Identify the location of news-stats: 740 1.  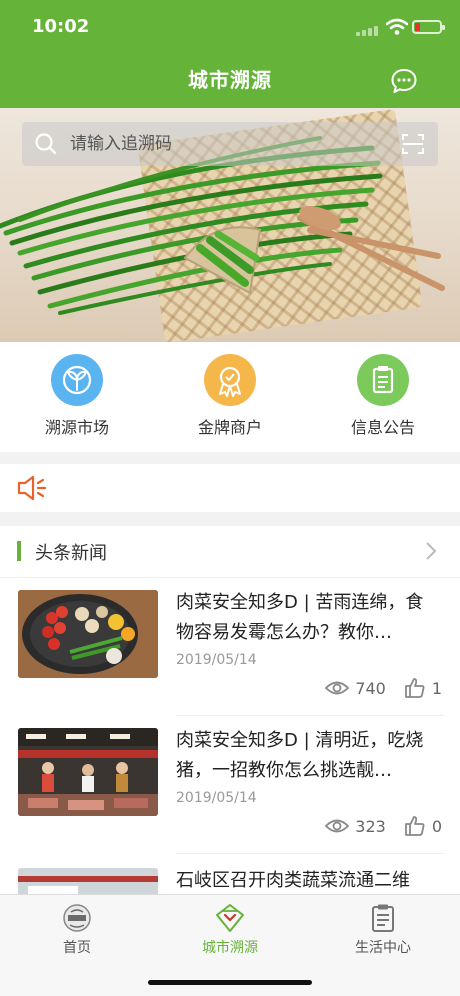
(383, 688).